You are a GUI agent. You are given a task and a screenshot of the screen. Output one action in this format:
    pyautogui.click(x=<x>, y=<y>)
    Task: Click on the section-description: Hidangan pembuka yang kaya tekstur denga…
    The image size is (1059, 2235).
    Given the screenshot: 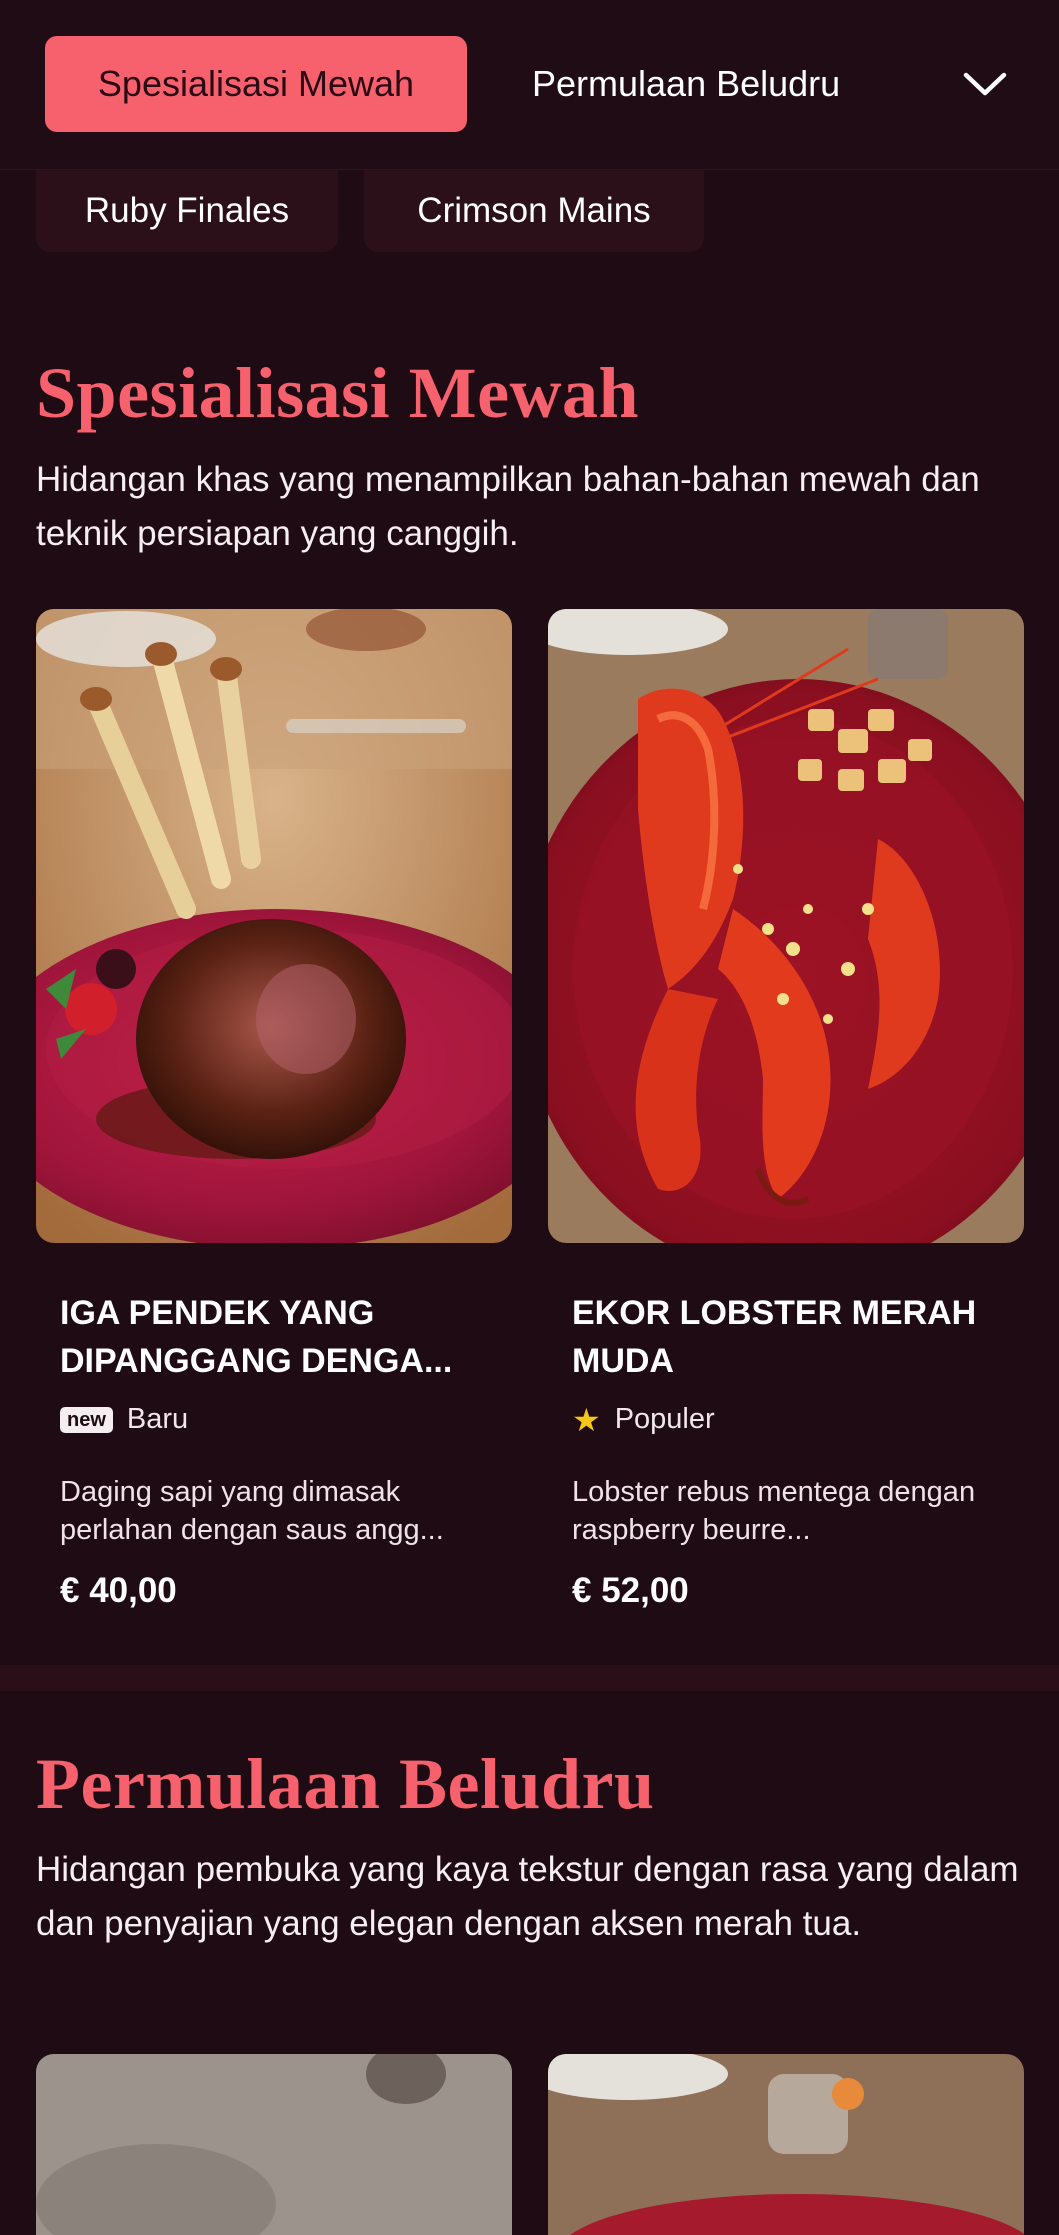 What is the action you would take?
    pyautogui.click(x=527, y=1896)
    